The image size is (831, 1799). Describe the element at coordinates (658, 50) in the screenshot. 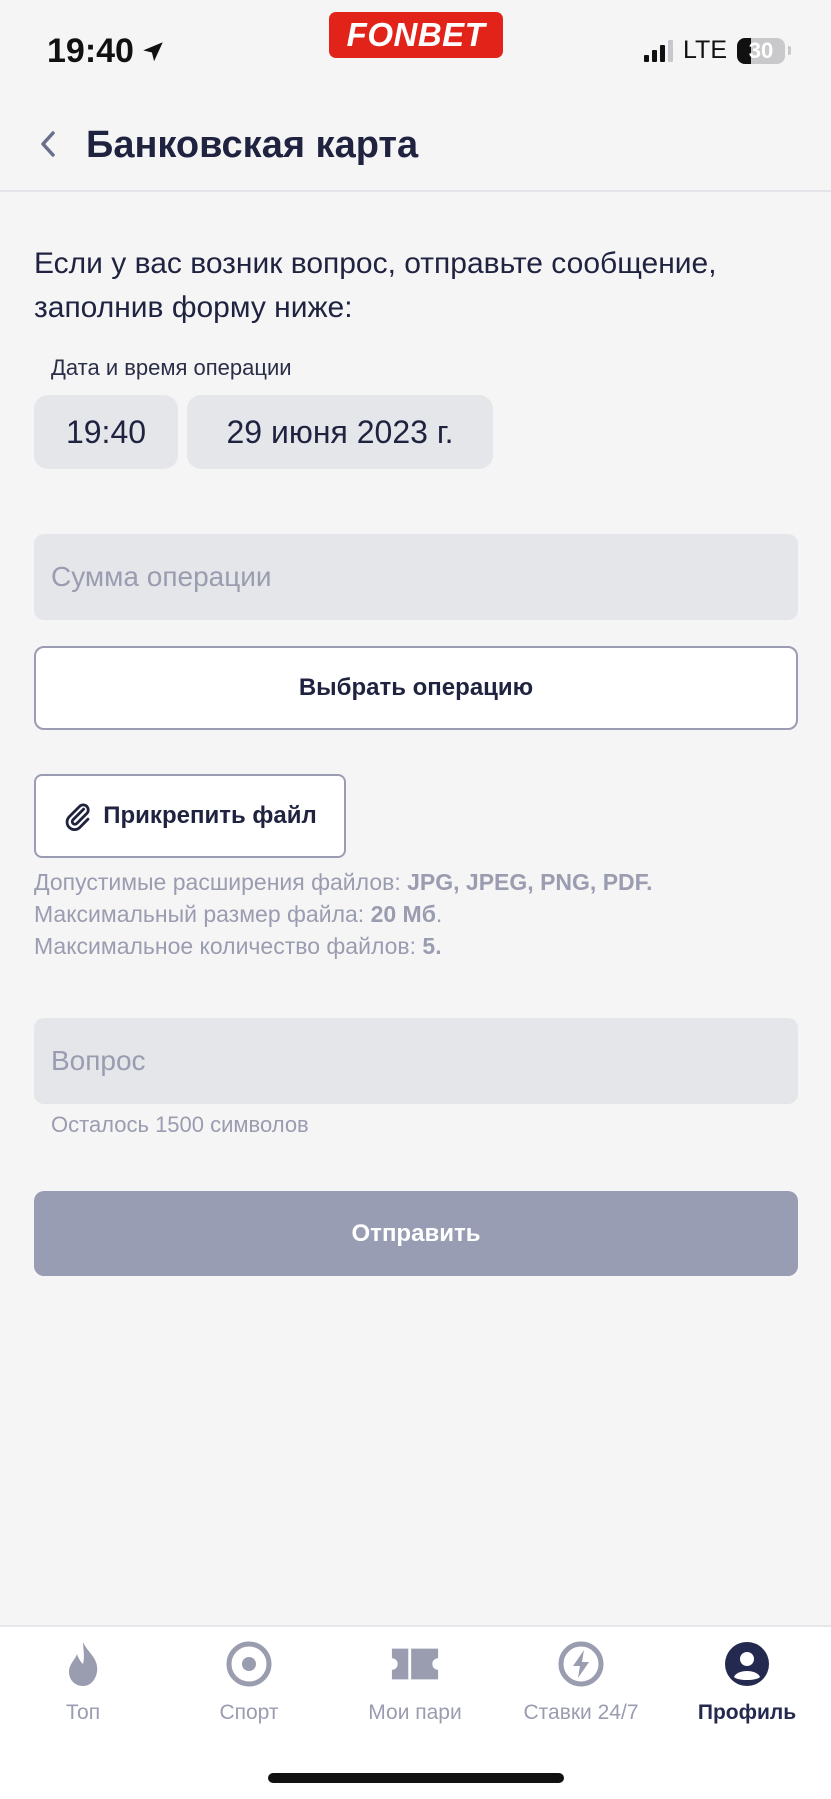

I see `cellular-signal-icon` at that location.